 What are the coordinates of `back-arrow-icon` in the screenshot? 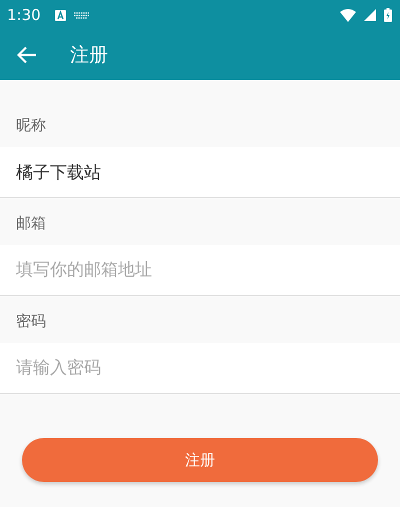 It's located at (27, 55).